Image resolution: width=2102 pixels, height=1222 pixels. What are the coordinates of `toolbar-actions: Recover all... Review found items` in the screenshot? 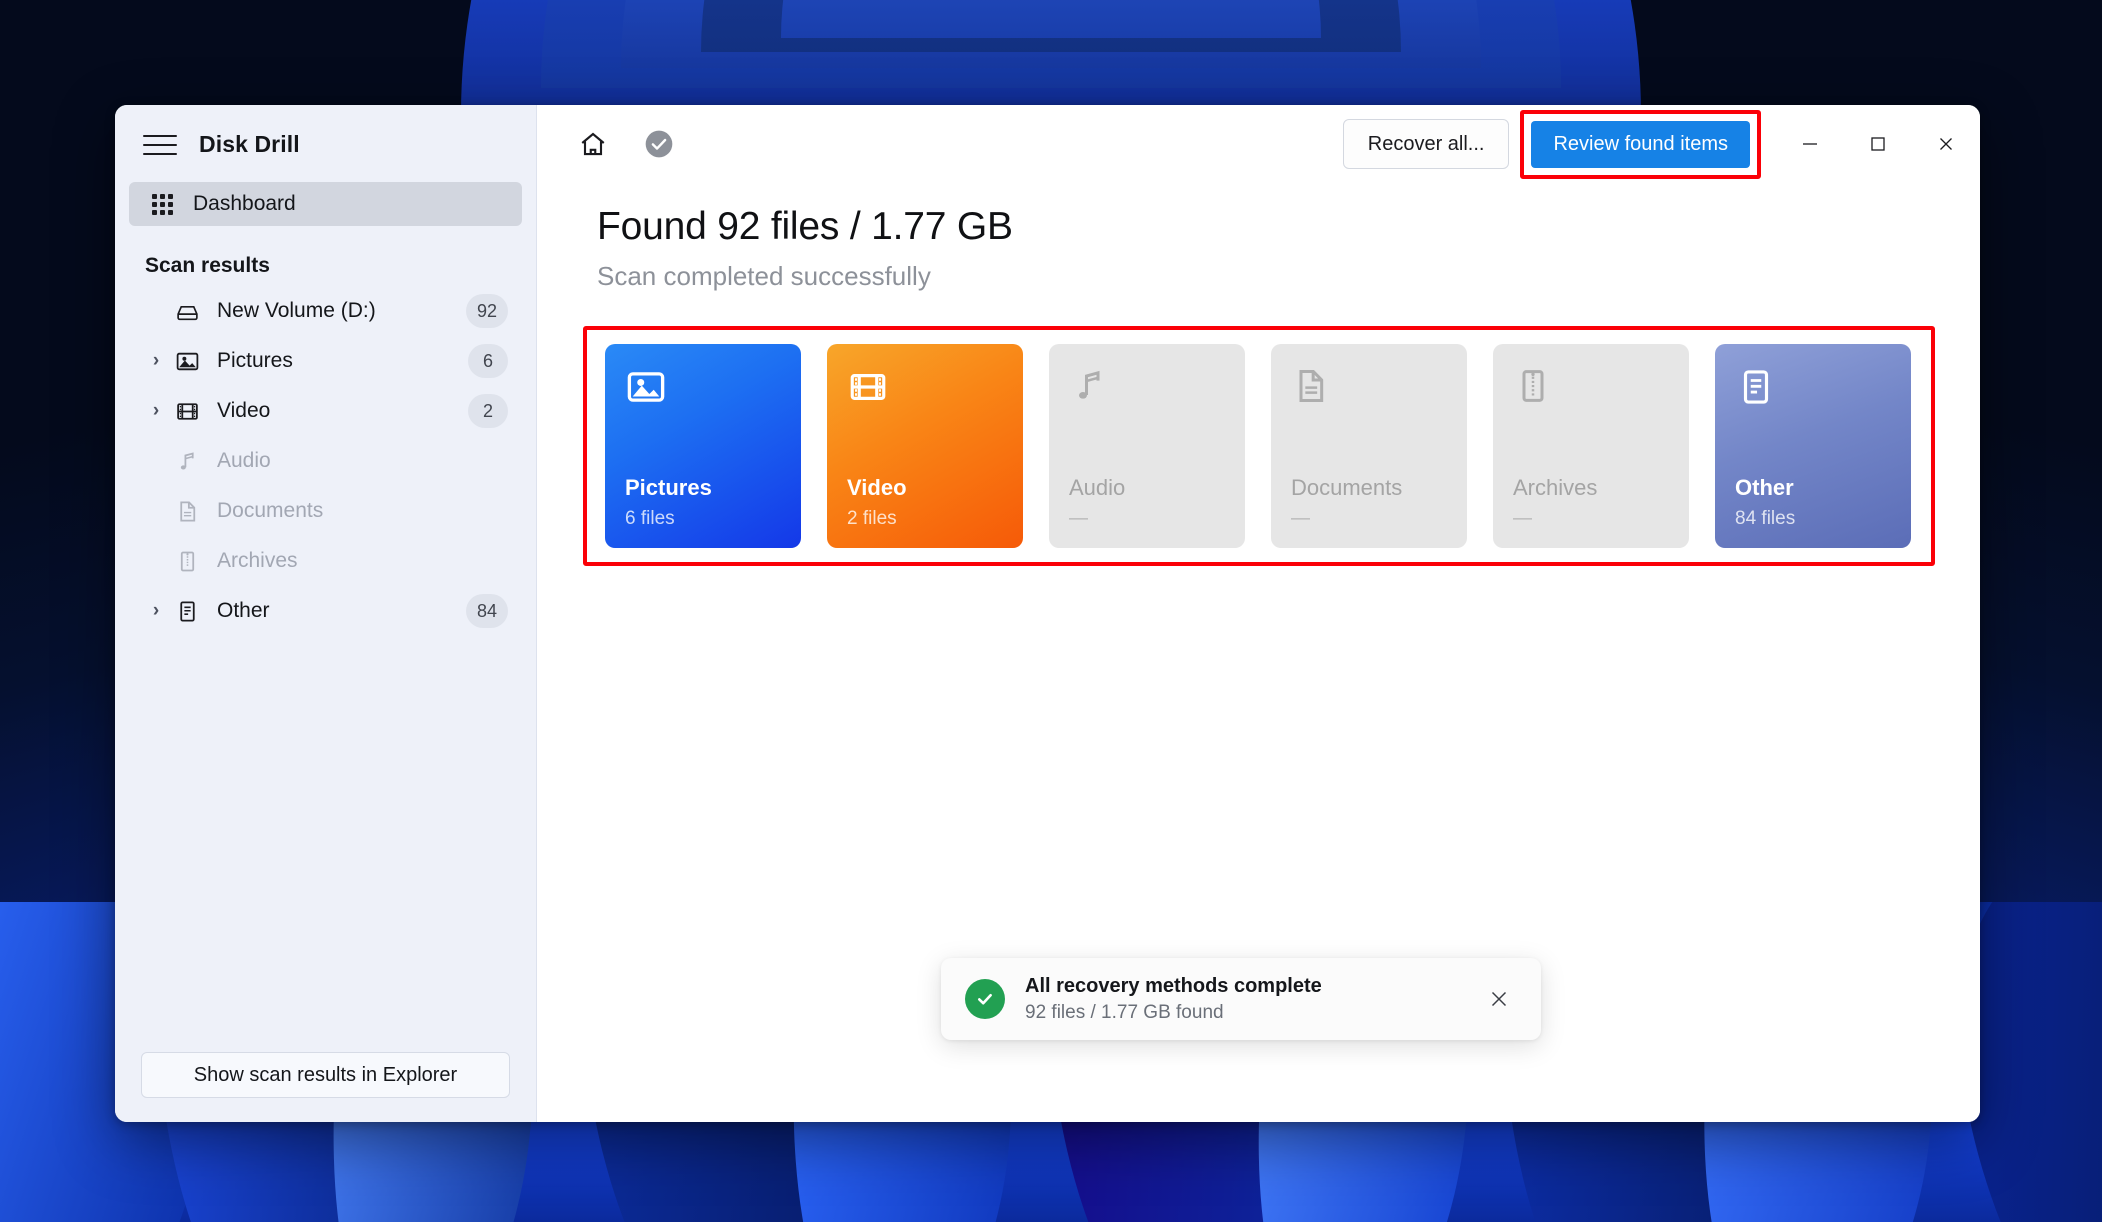 It's located at (1661, 144).